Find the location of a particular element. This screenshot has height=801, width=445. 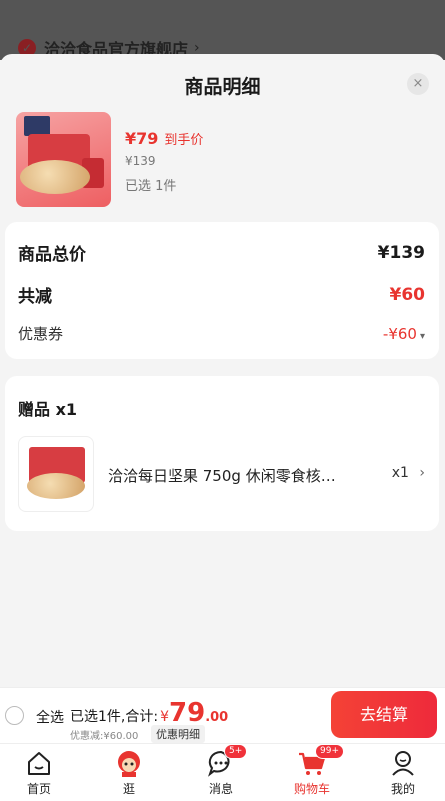

tab-profile: 我的 is located at coordinates (403, 772).